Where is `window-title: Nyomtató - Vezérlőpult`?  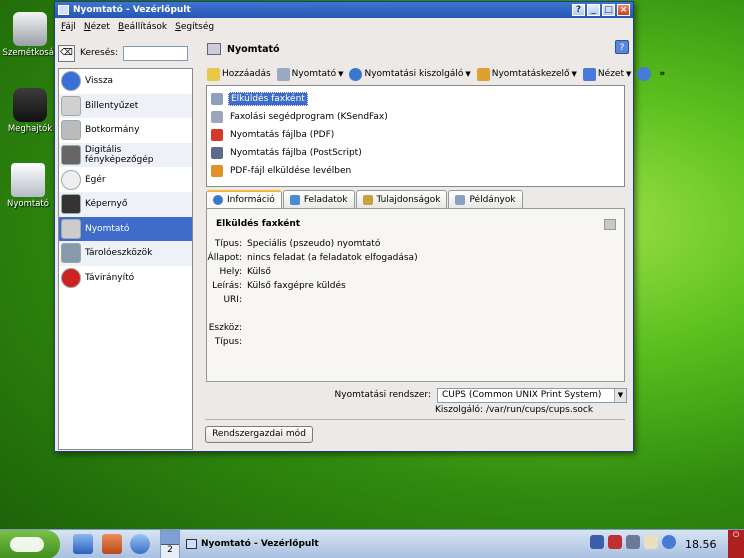
window-title: Nyomtató - Vezérlőpult is located at coordinates (132, 10).